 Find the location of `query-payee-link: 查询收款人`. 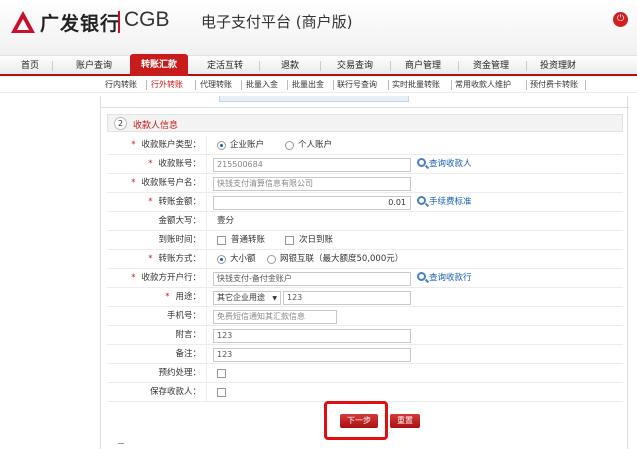

query-payee-link: 查询收款人 is located at coordinates (444, 164).